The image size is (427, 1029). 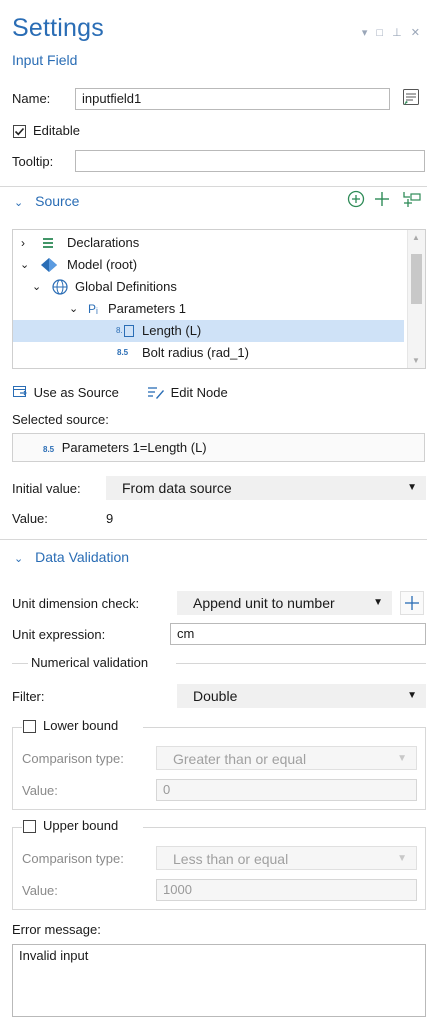 I want to click on unit-dimension-check-selected: Append unit to number, so click(x=264, y=603).